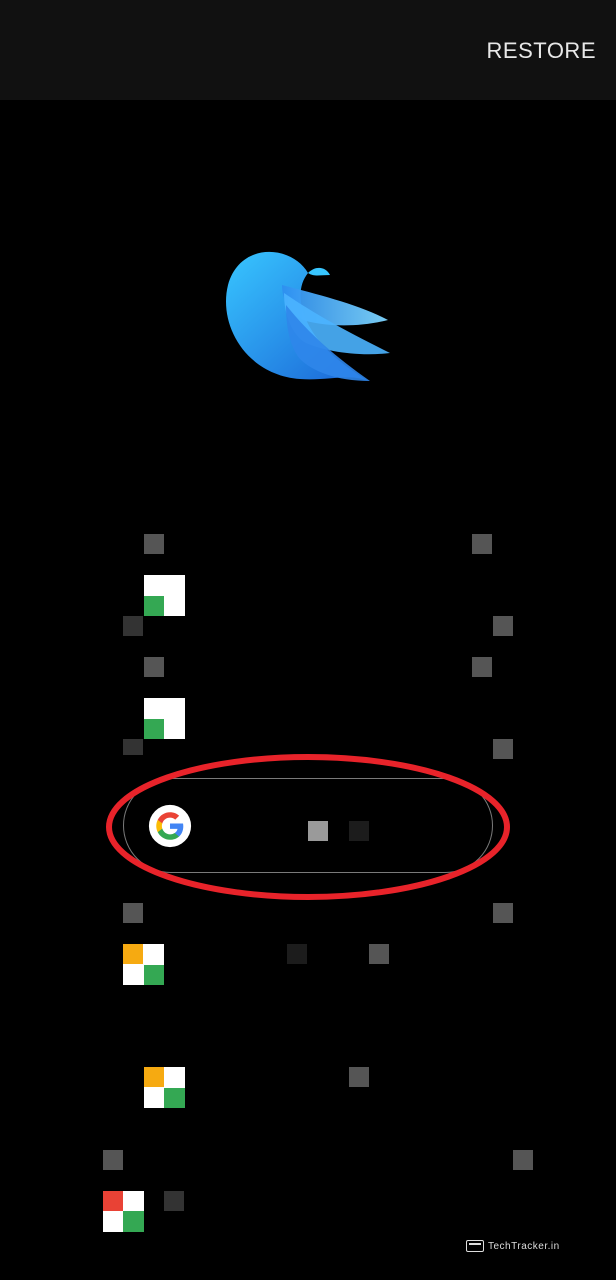 This screenshot has height=1280, width=616. Describe the element at coordinates (524, 1246) in the screenshot. I see `watermark-text: TechTracker.in` at that location.